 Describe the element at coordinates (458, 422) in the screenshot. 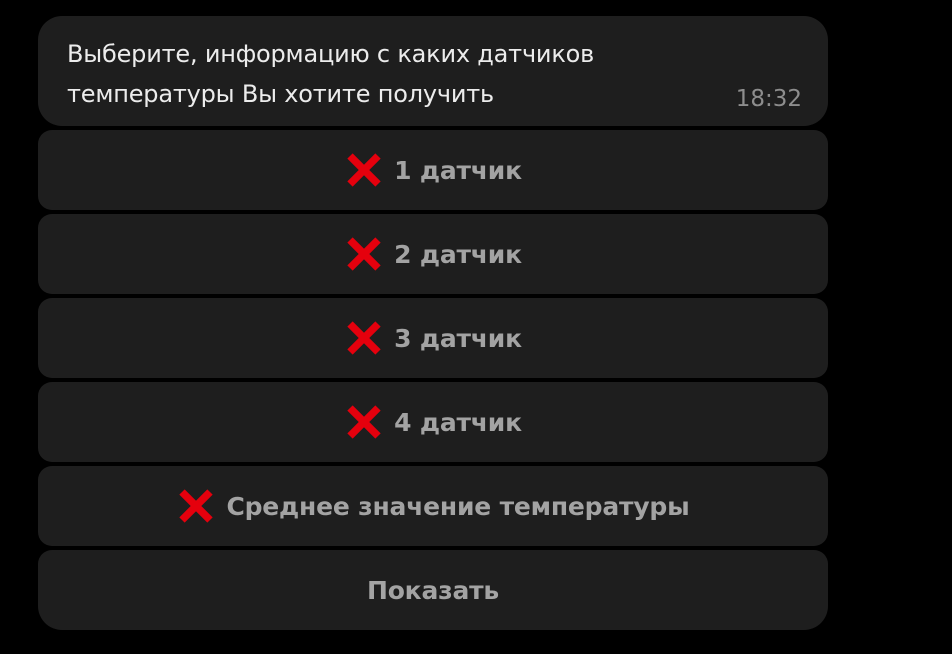

I see `sensor-4-label: 4 датчик` at that location.